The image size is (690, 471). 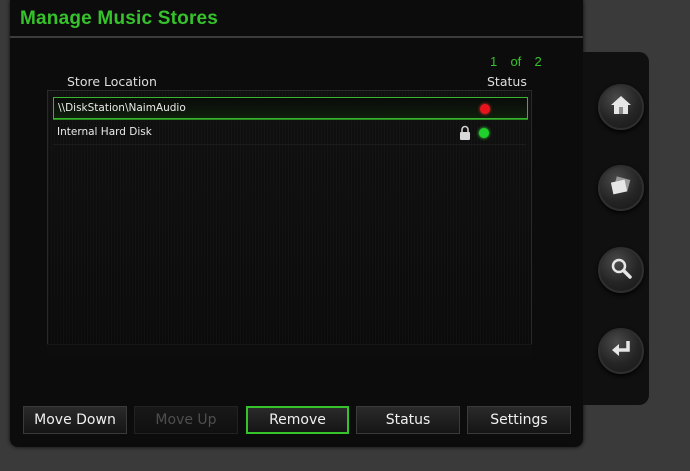 I want to click on store-row-internal-disk: Internal Hard Disk, so click(x=289, y=133).